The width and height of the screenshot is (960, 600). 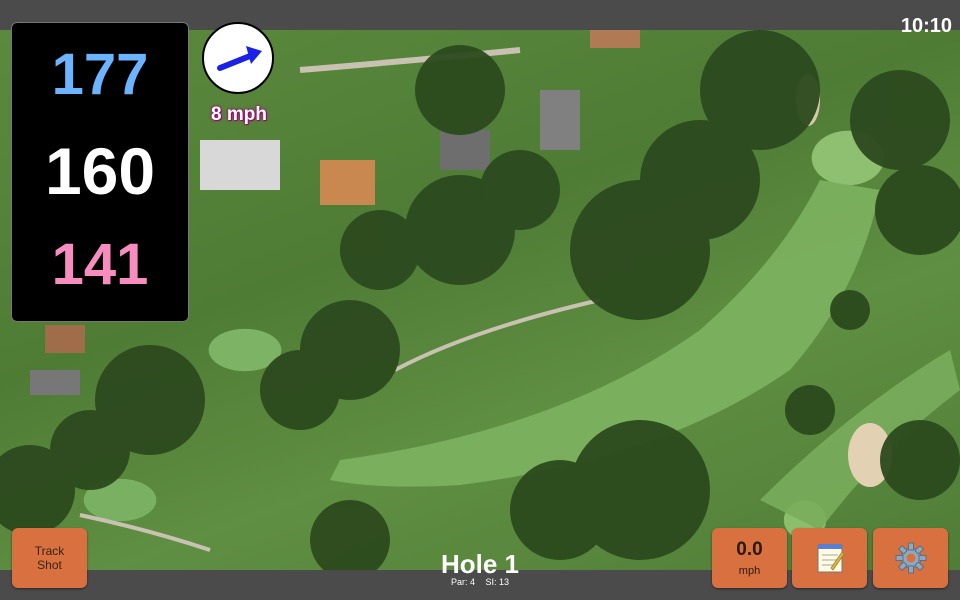 I want to click on hole-par: Par: 4, so click(x=462, y=582).